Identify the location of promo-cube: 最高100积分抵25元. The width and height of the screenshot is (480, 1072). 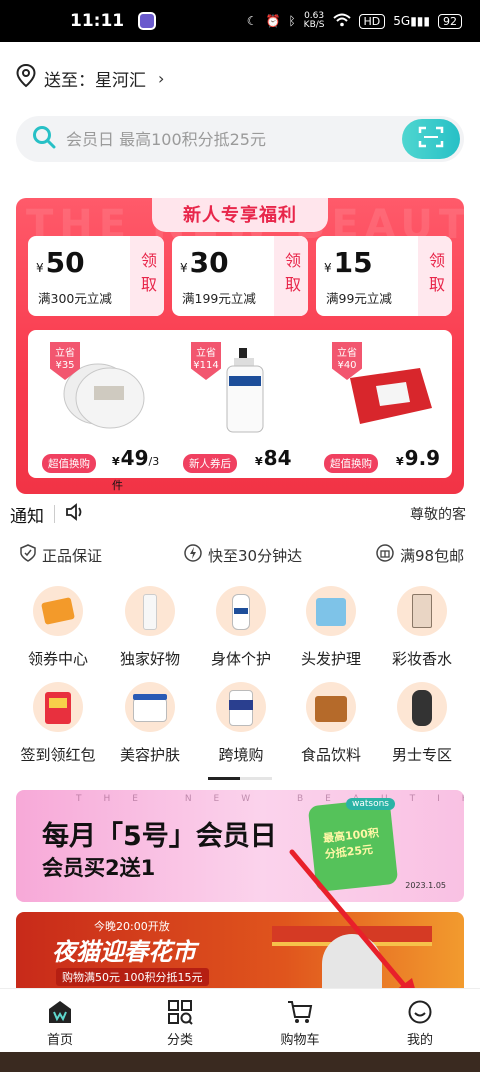
(353, 845).